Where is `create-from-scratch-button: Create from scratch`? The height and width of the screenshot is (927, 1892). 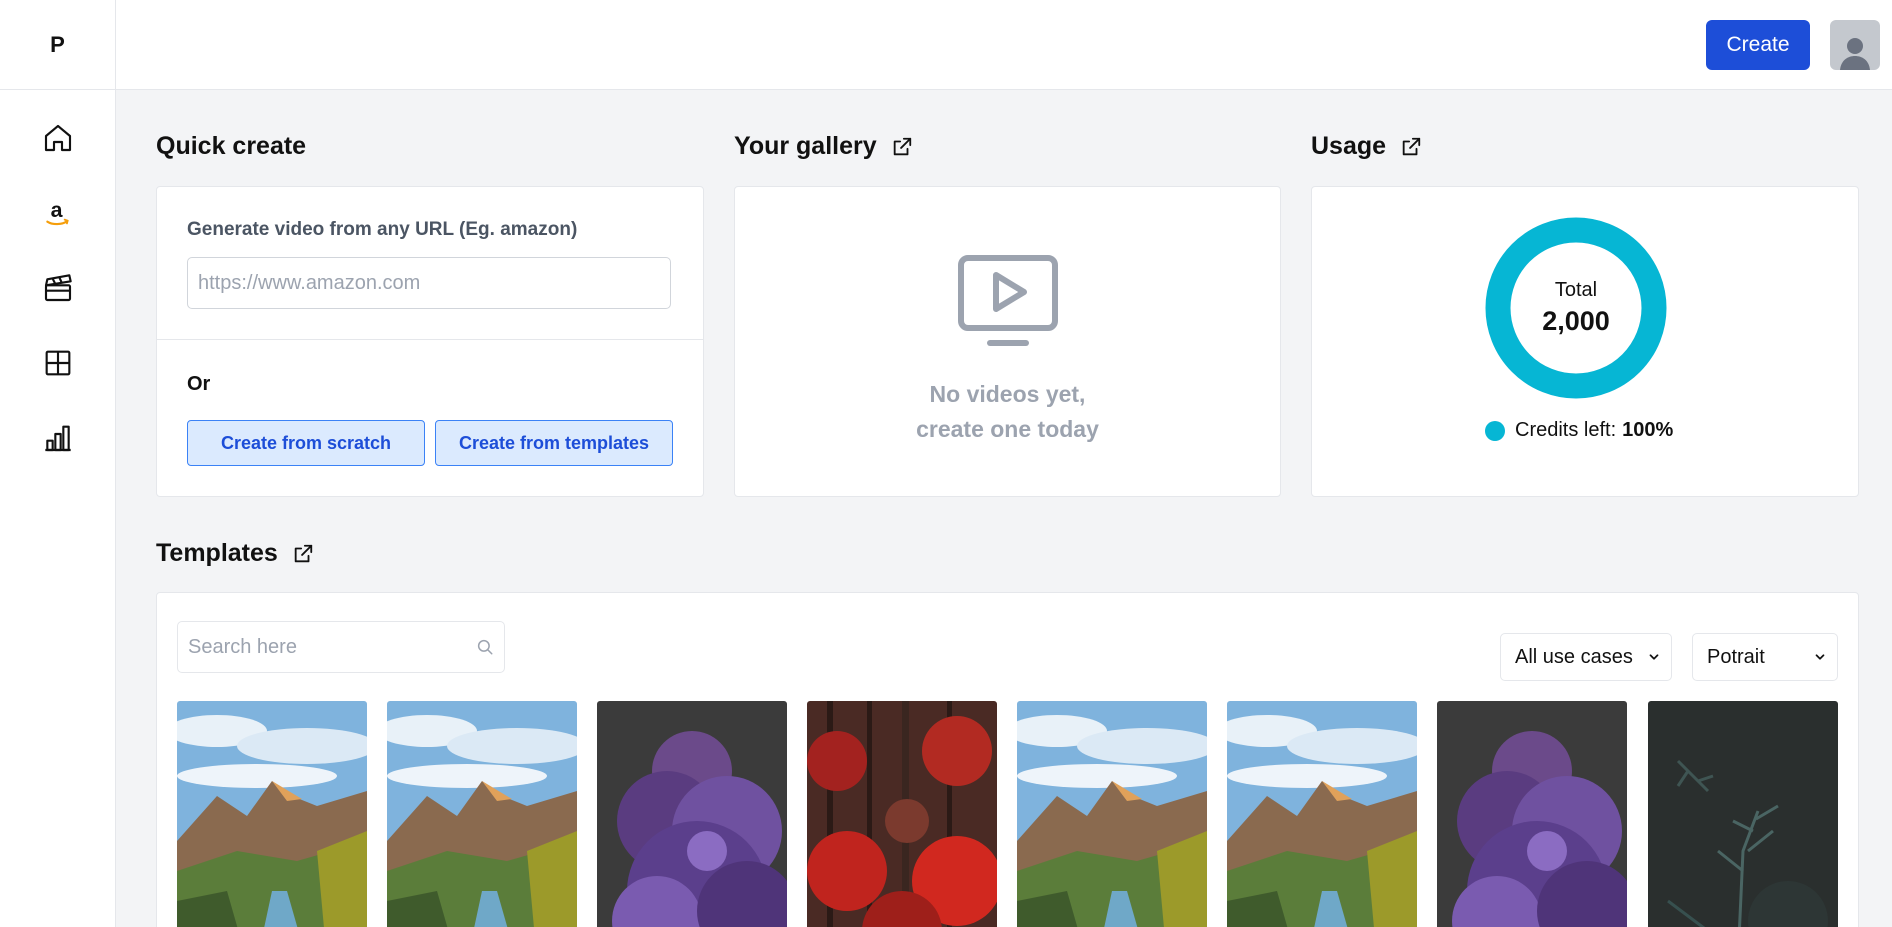
create-from-scratch-button: Create from scratch is located at coordinates (306, 443).